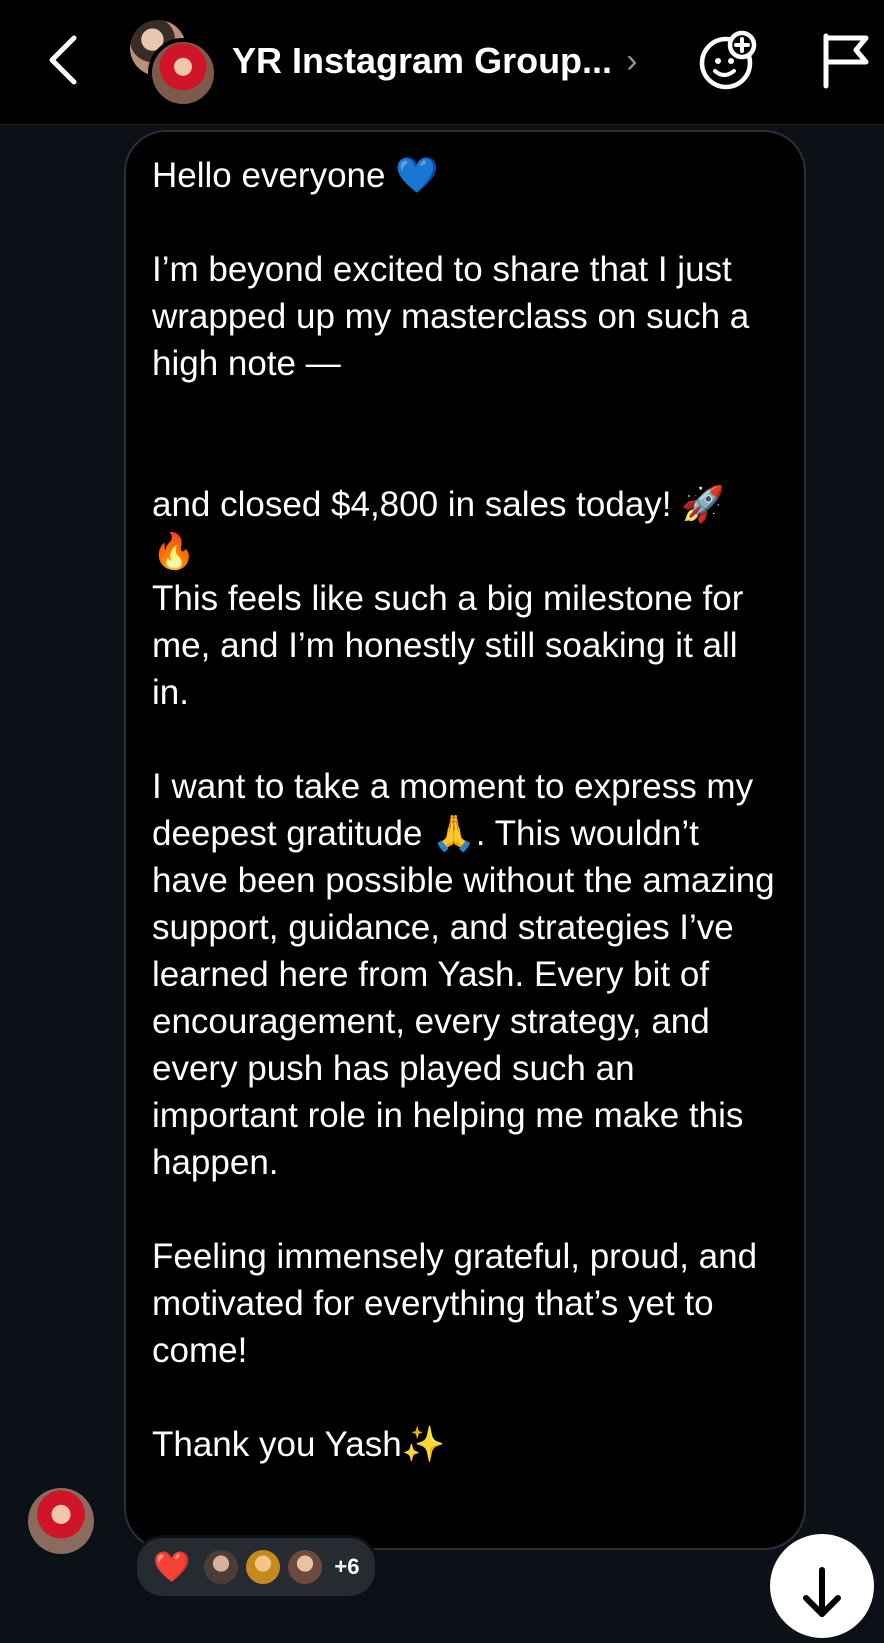  I want to click on flag-icon, so click(846, 61).